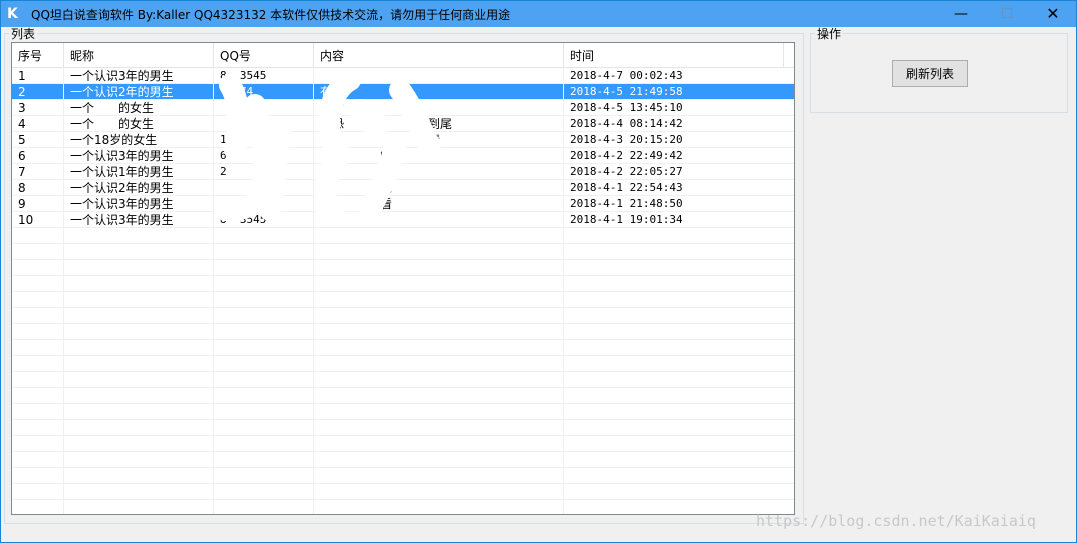  Describe the element at coordinates (356, 188) in the screenshot. I see `cell-content: 戏` at that location.